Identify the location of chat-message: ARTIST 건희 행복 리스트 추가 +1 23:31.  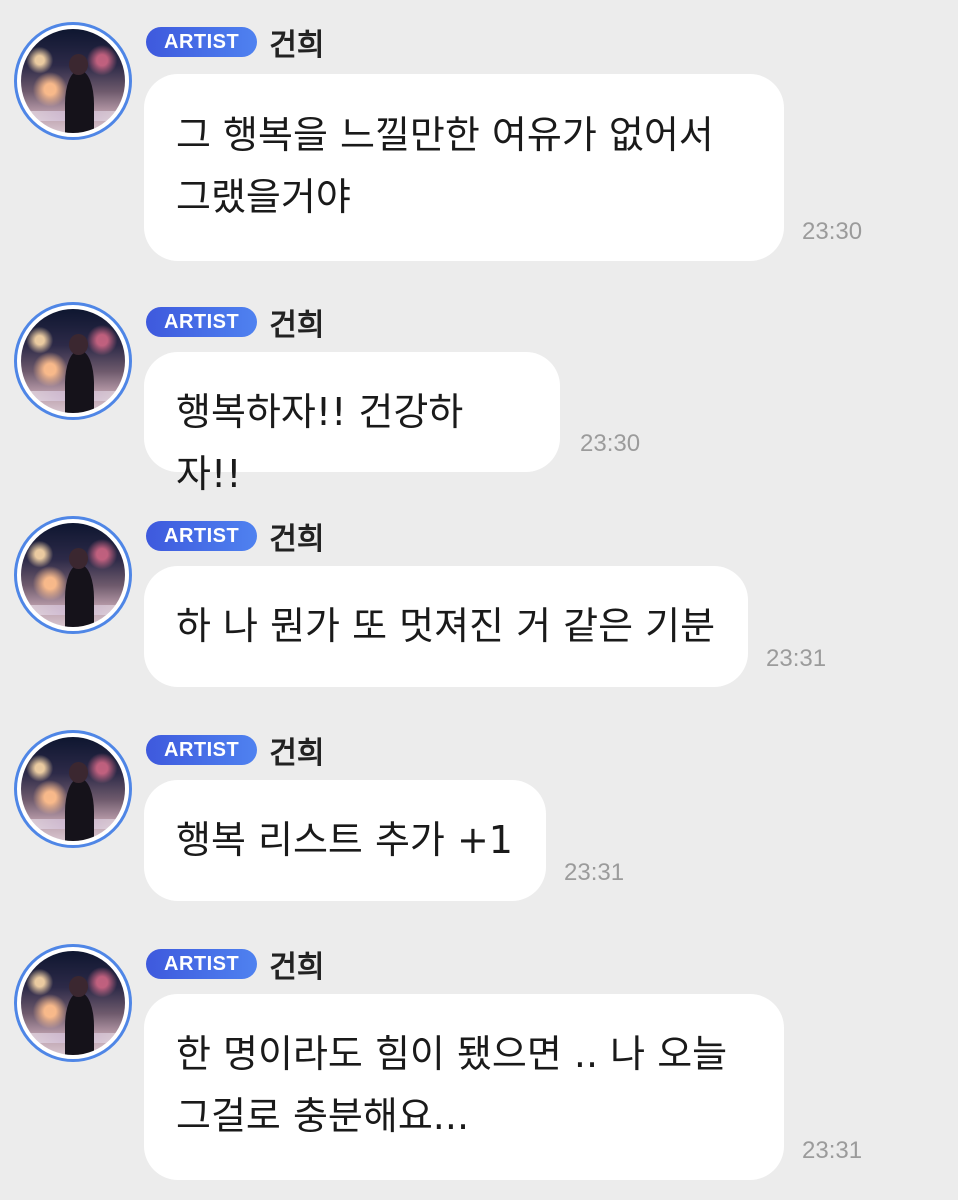
(479, 816).